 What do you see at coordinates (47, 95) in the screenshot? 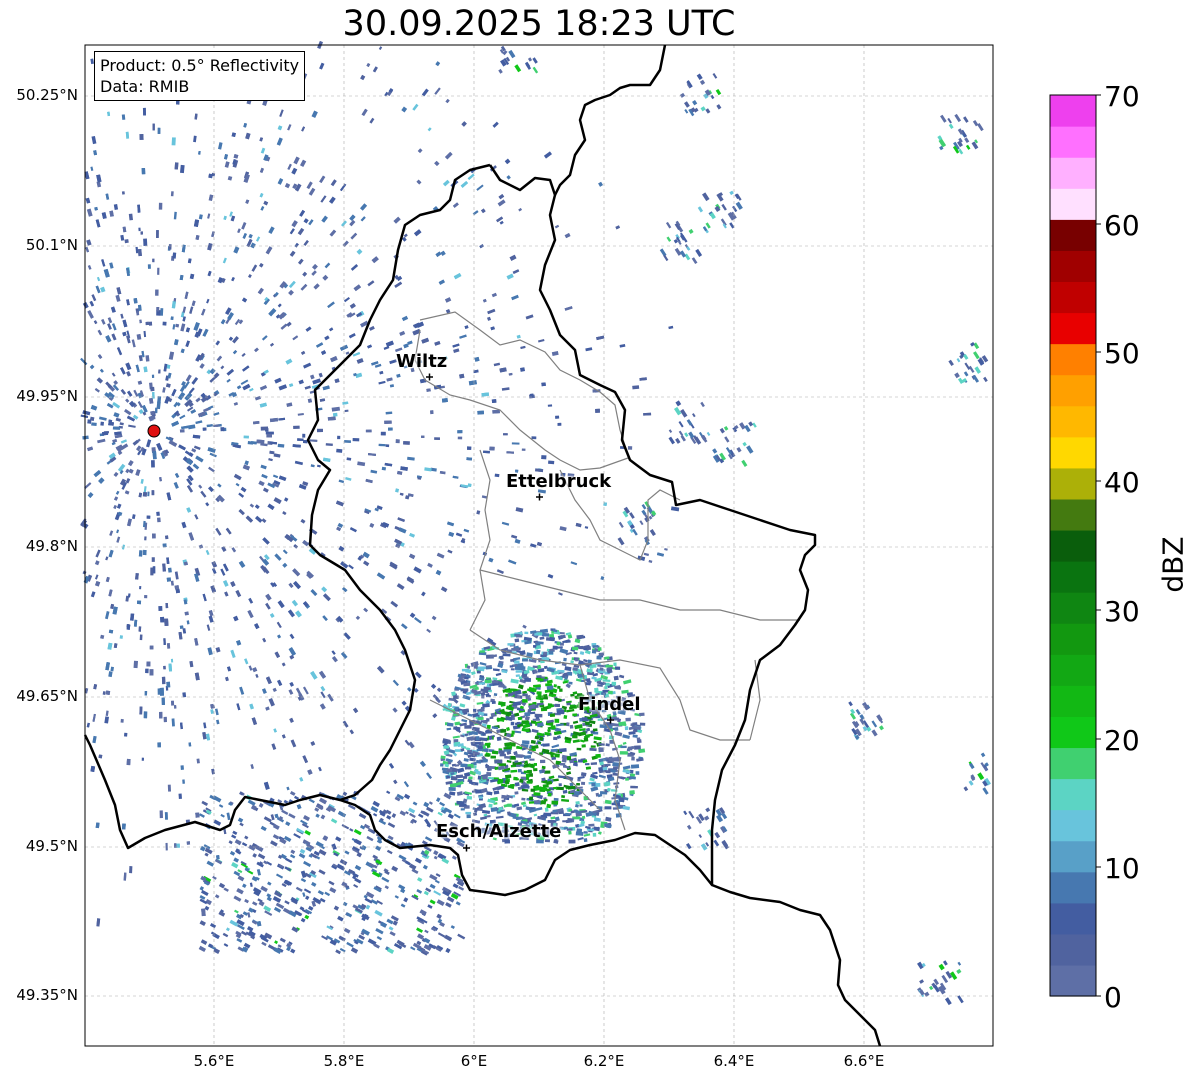
I see `lat-tick-label: 50.25°N` at bounding box center [47, 95].